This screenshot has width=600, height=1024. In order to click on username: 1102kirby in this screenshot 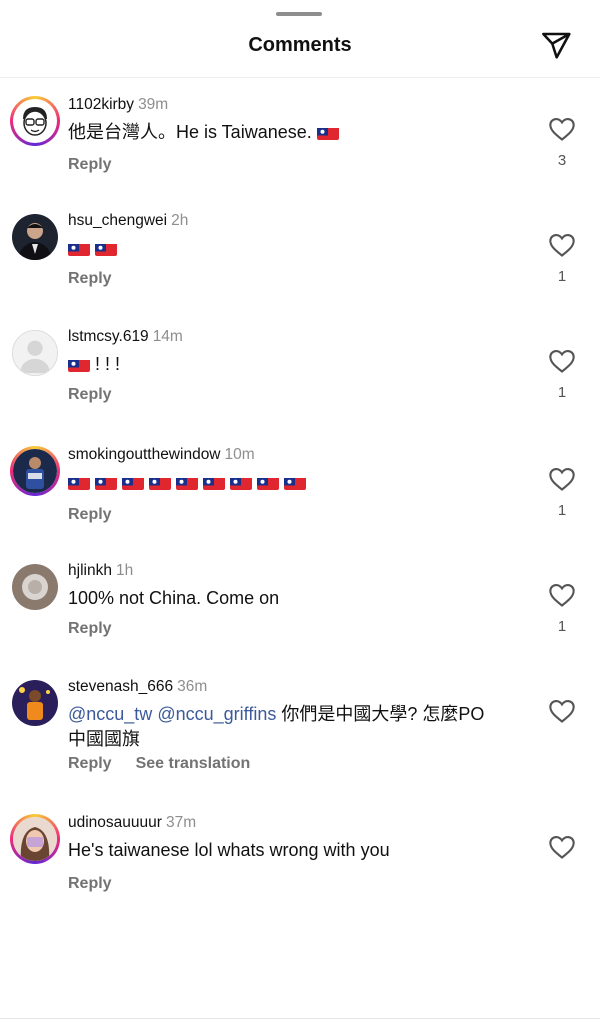, I will do `click(101, 104)`.